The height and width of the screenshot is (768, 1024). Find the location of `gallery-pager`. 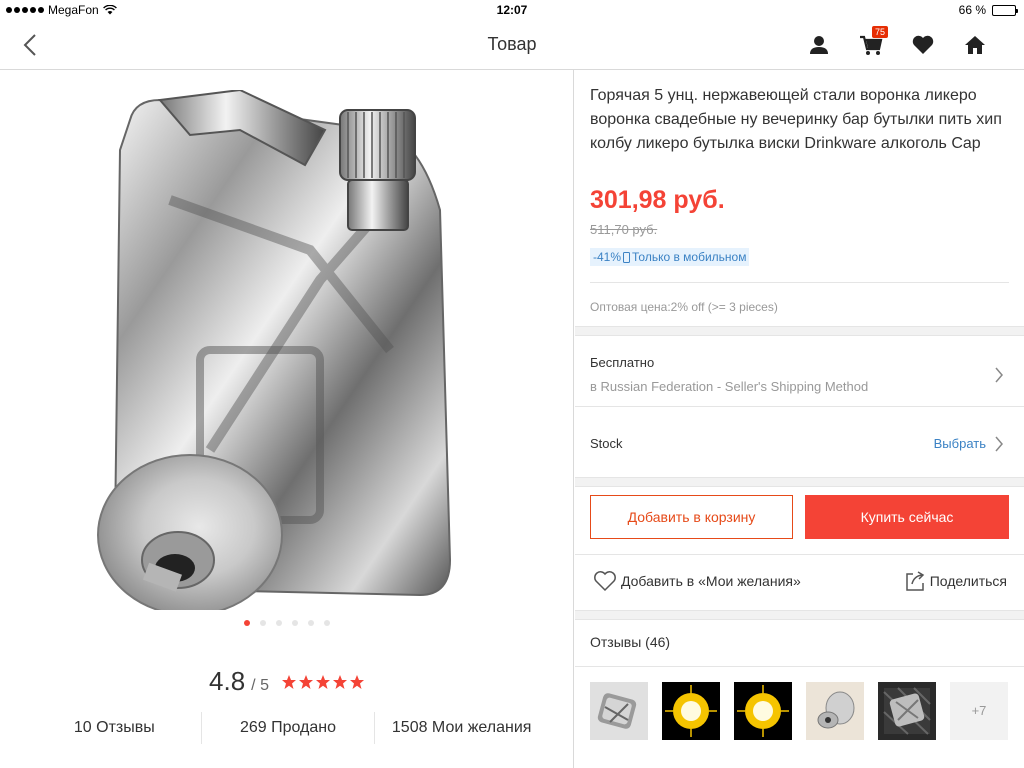

gallery-pager is located at coordinates (287, 623).